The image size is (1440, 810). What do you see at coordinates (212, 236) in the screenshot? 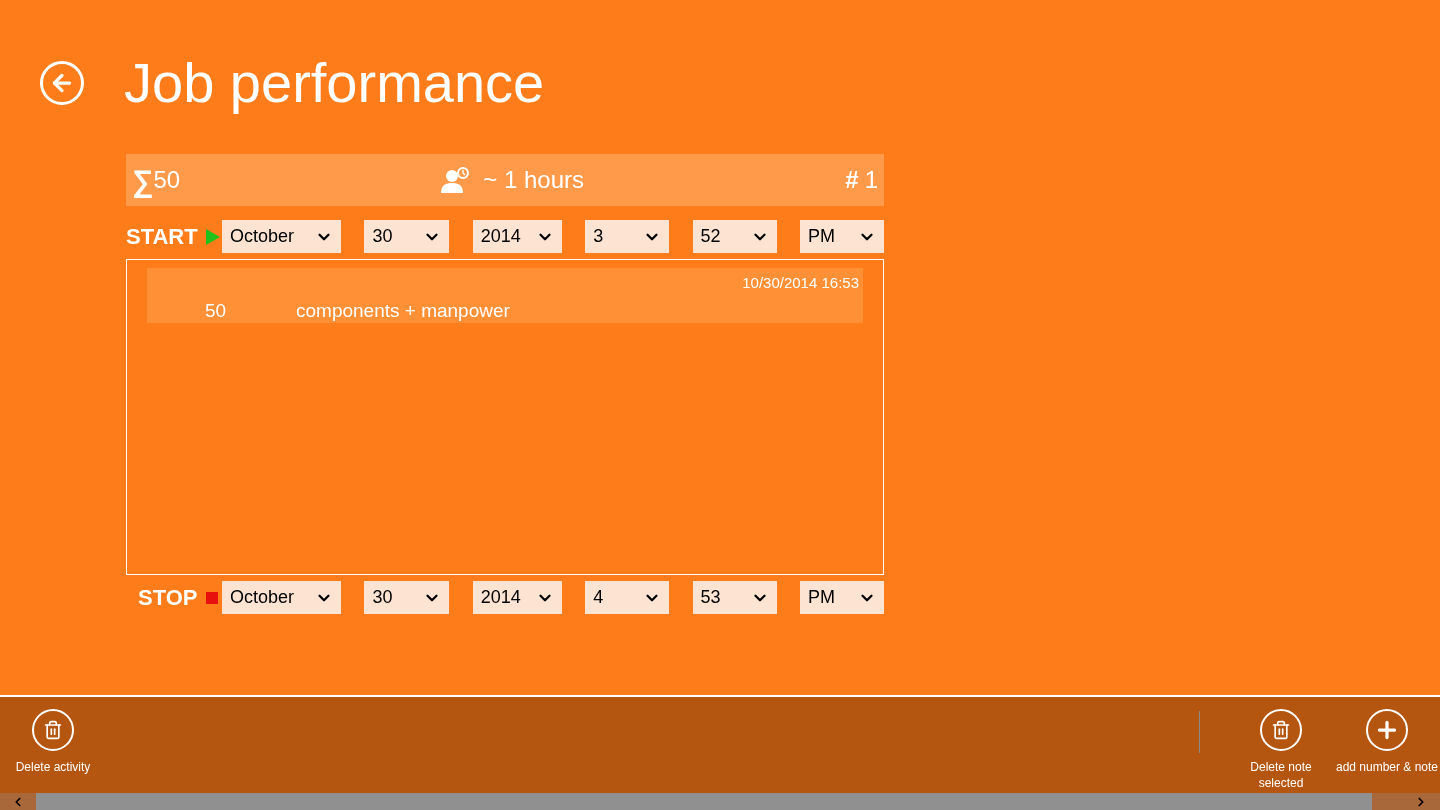
I see `play-icon` at bounding box center [212, 236].